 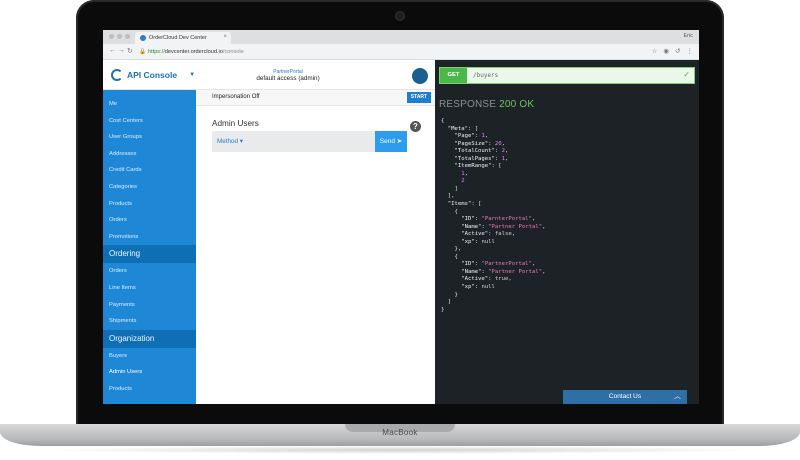 What do you see at coordinates (149, 121) in the screenshot?
I see `sidebar-item-cost-centers: Cost Centers` at bounding box center [149, 121].